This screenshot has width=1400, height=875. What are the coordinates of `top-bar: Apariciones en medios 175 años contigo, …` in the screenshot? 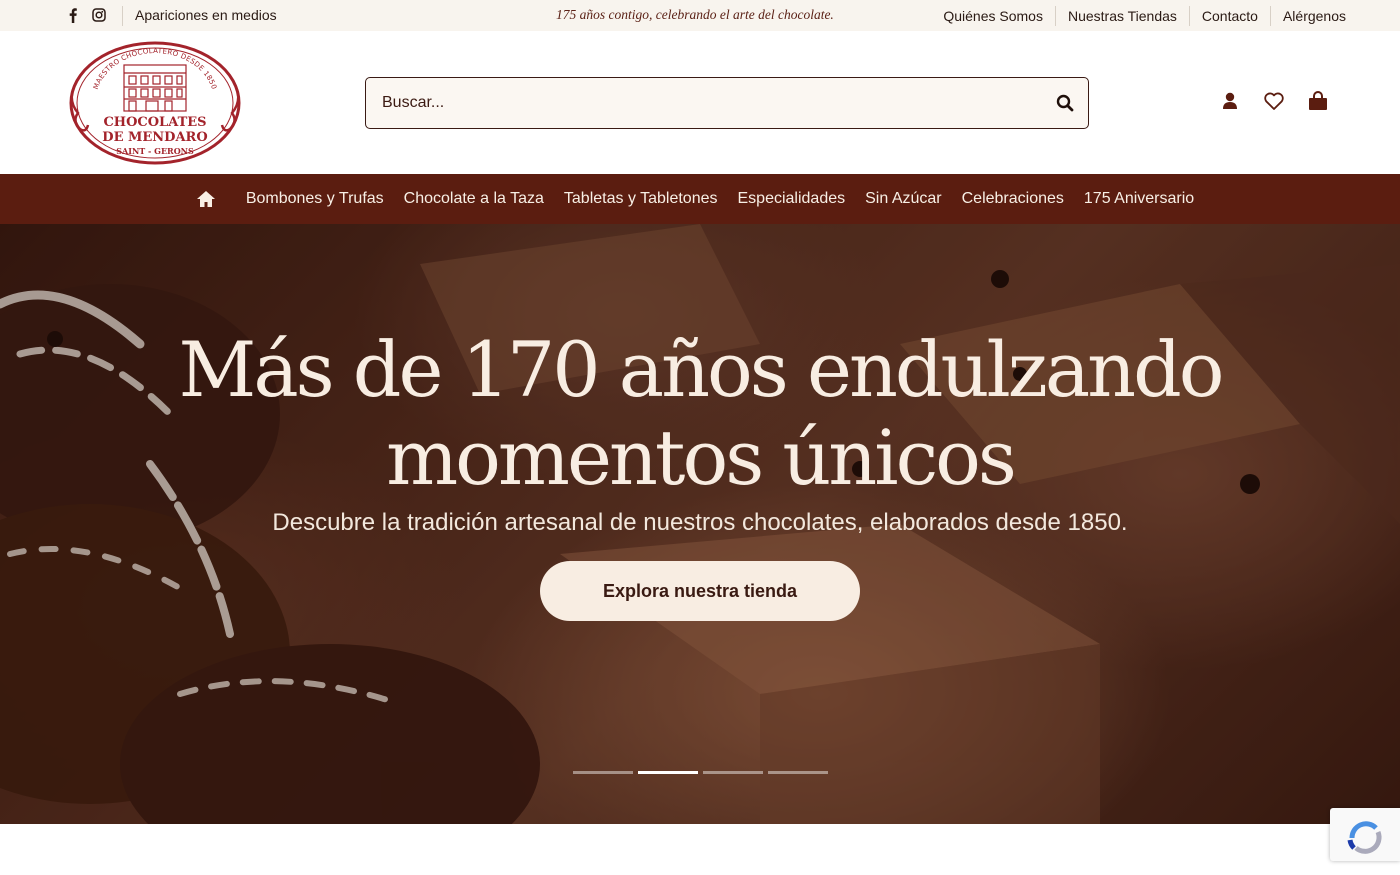 It's located at (700, 15).